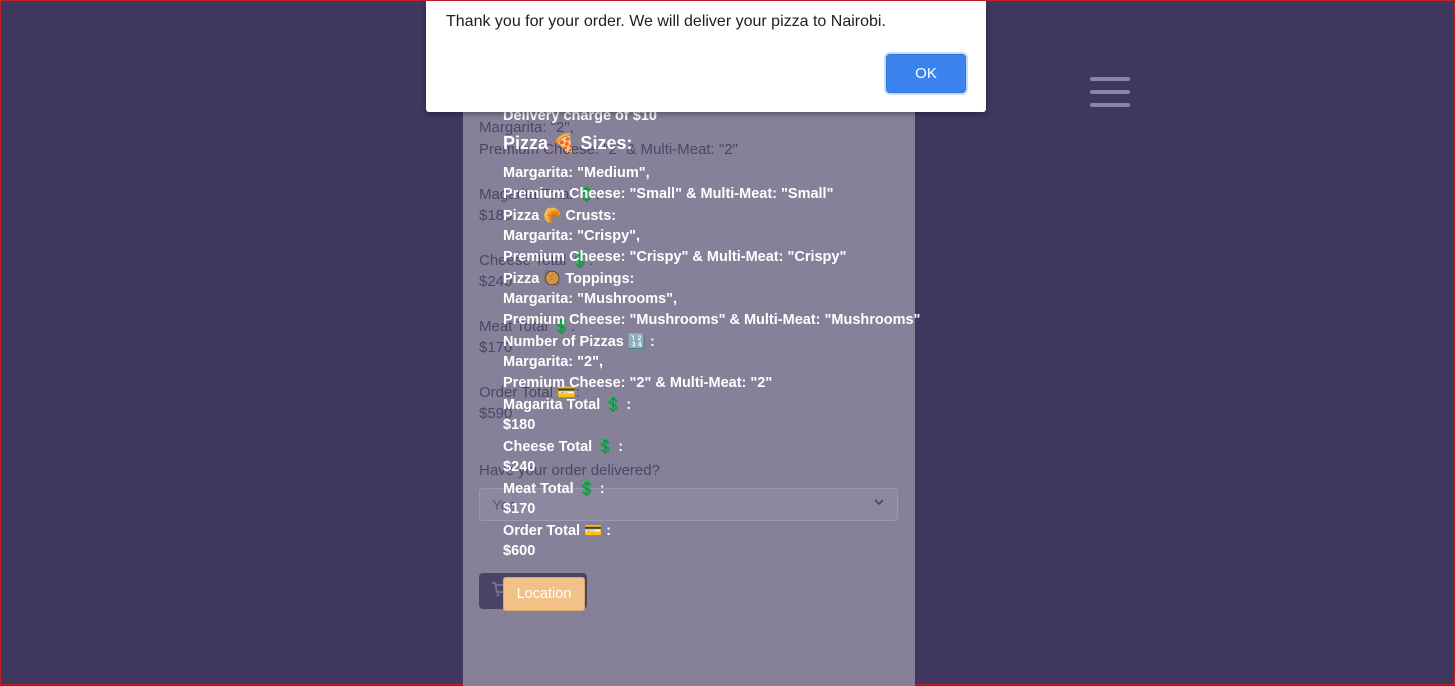  What do you see at coordinates (569, 279) in the screenshot?
I see `toppings-heading: Pizza 🥘 Toppings:` at bounding box center [569, 279].